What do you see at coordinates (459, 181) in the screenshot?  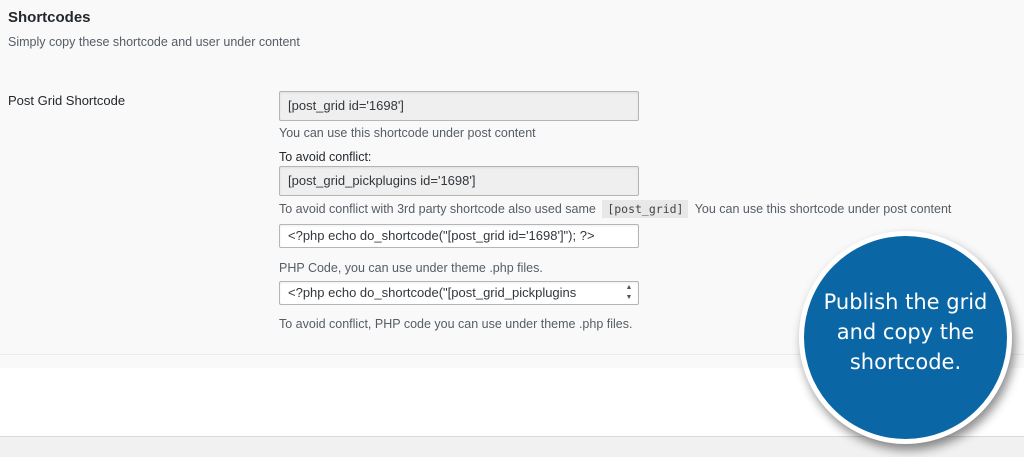 I see `alt-shortcode-field: [post_grid_pickplugins id='1698']` at bounding box center [459, 181].